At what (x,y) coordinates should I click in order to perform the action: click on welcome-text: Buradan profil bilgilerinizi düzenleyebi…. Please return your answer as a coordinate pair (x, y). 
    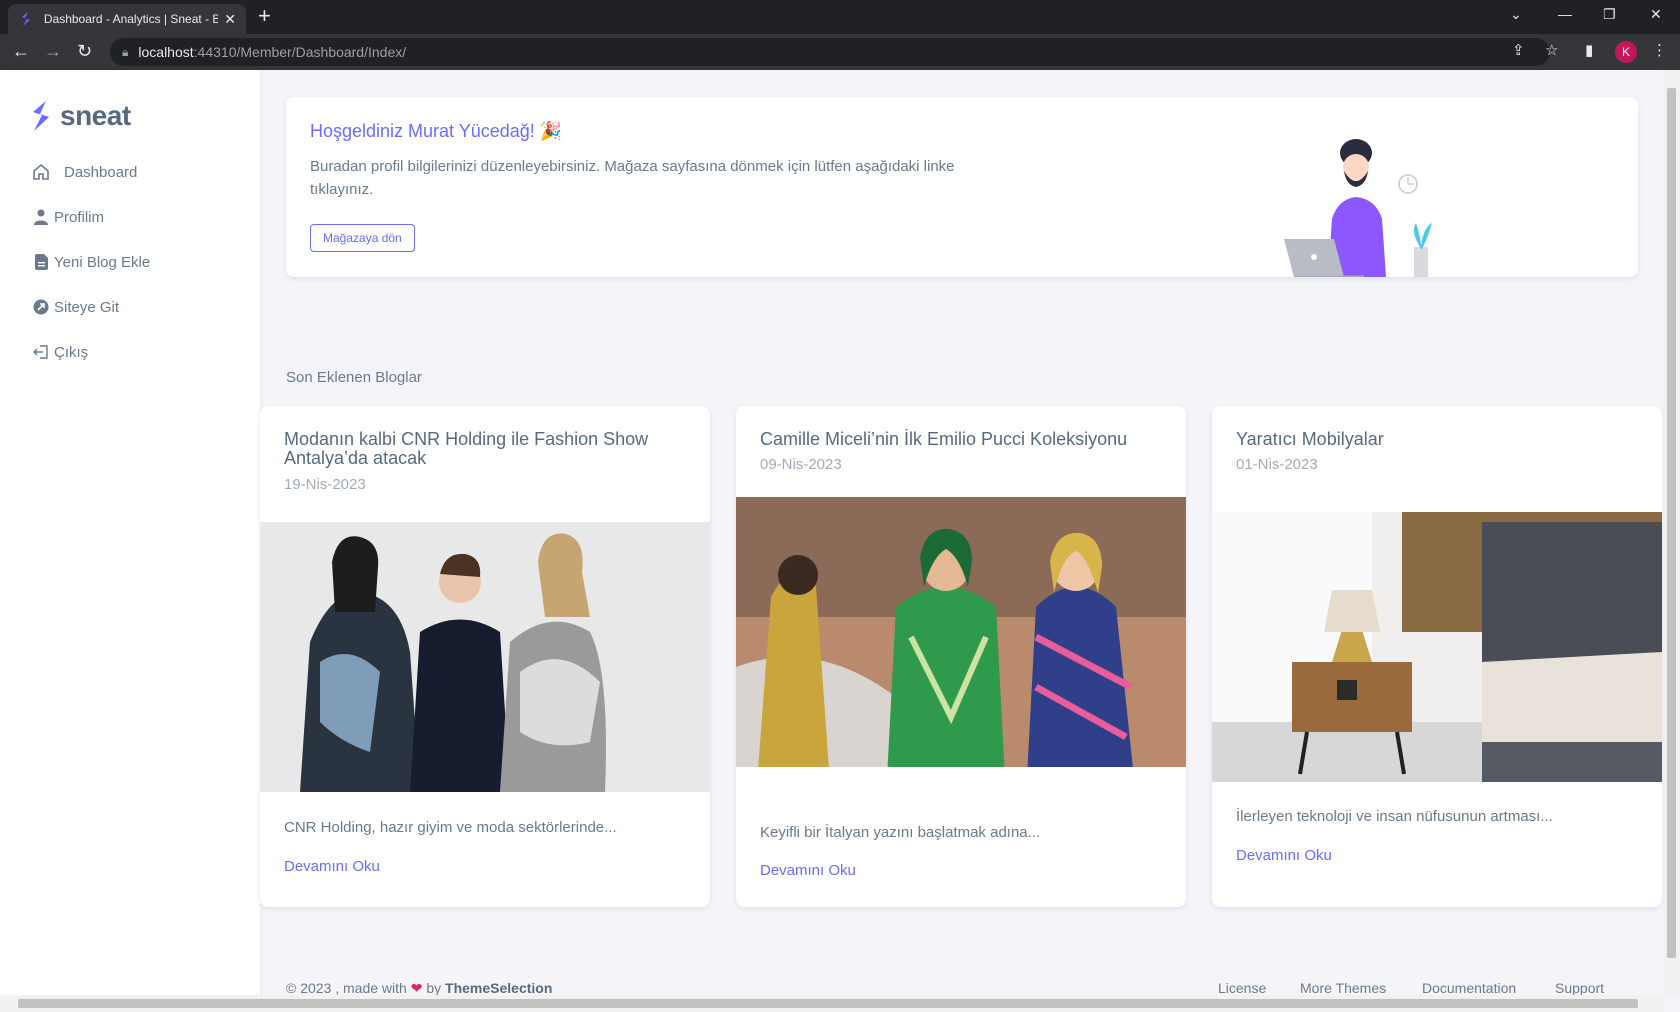
    Looking at the image, I should click on (632, 178).